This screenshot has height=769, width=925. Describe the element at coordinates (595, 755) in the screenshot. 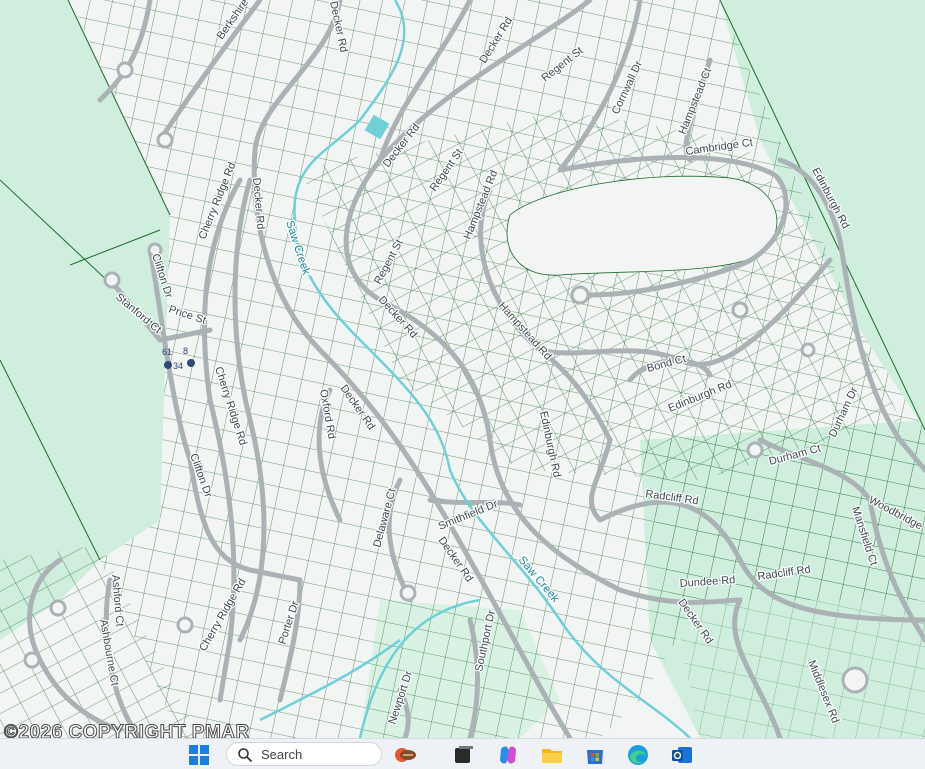

I see `microsoft-store-icon` at that location.